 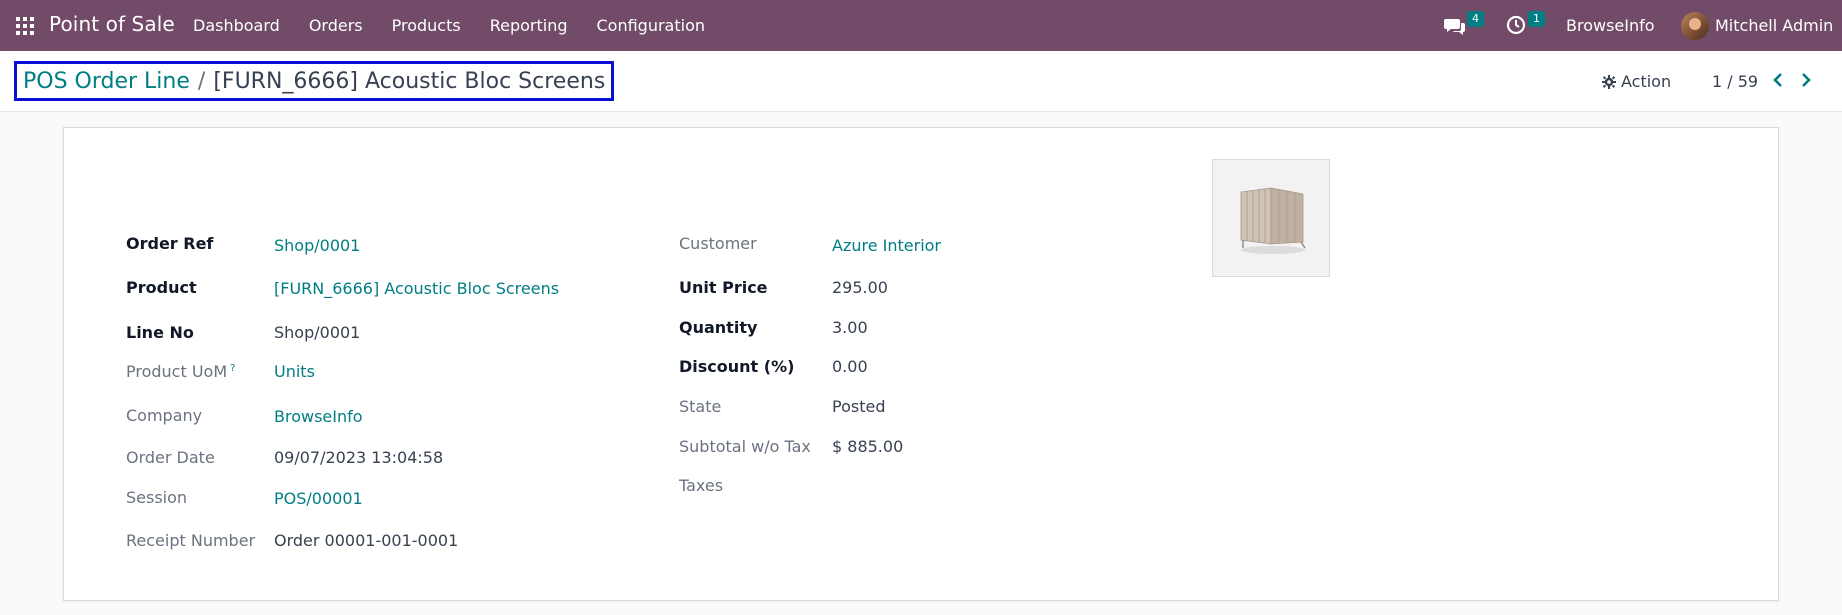 I want to click on line-no-label: Line No, so click(x=160, y=332).